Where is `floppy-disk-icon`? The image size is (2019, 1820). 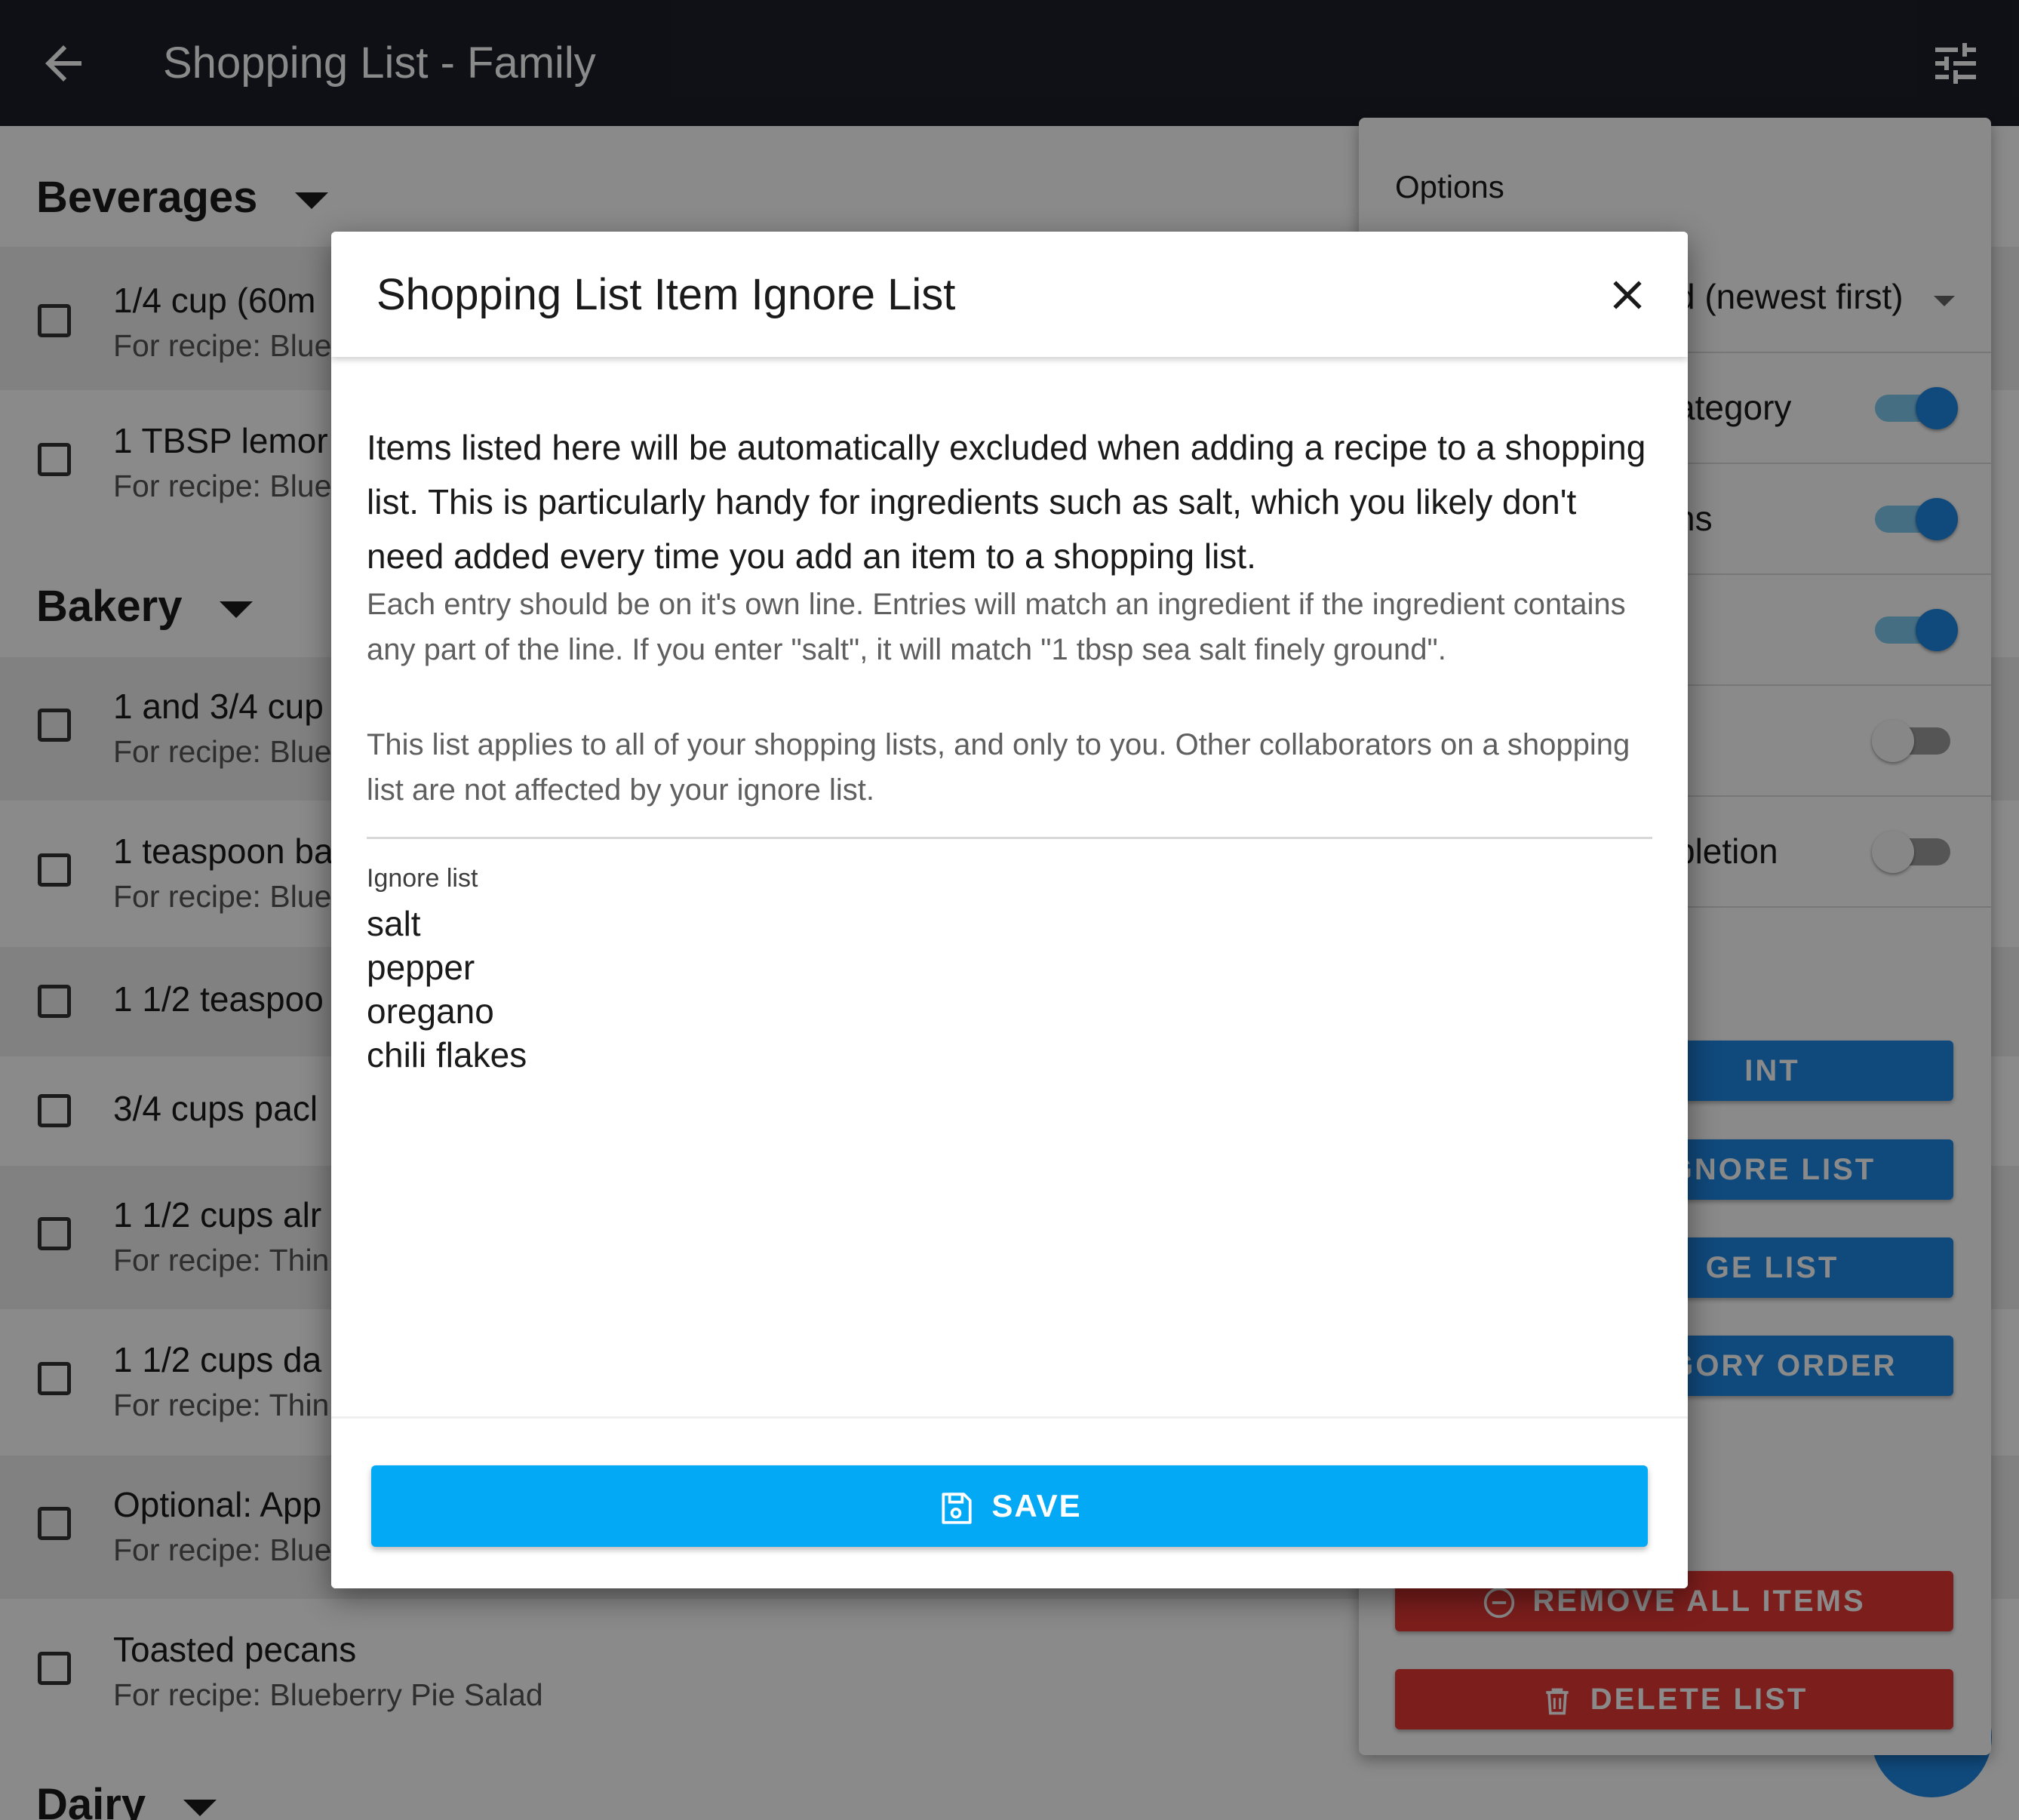 floppy-disk-icon is located at coordinates (957, 1508).